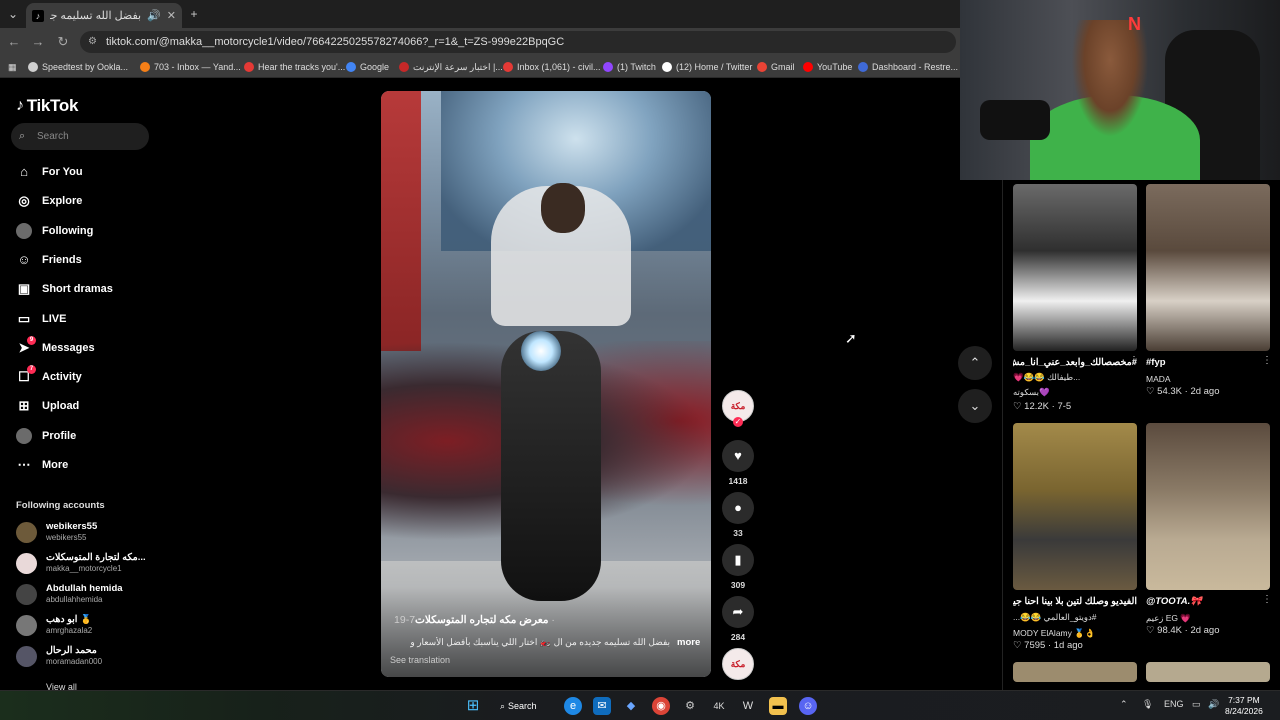 Image resolution: width=1280 pixels, height=720 pixels. I want to click on bookmark-item: Google, so click(367, 67).